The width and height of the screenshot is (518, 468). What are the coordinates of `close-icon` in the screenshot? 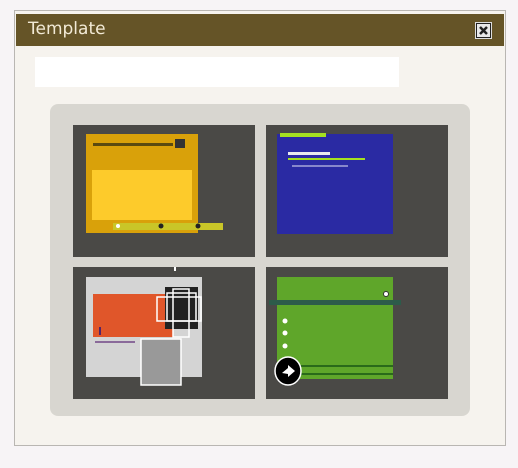 It's located at (483, 30).